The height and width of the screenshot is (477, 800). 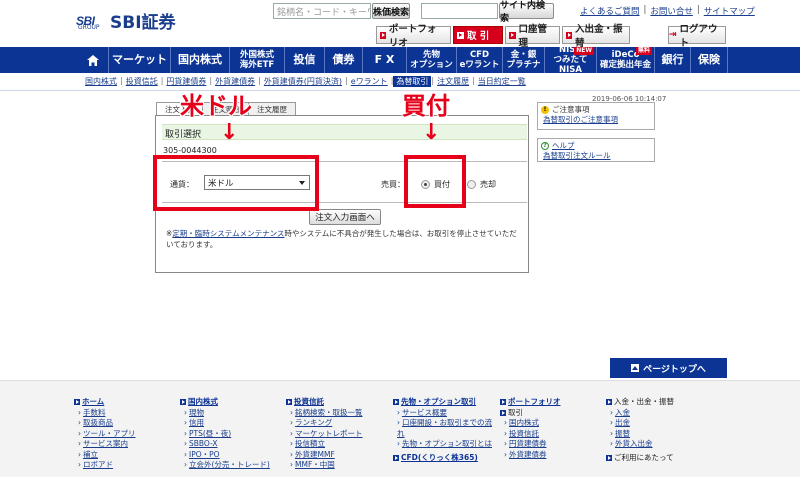 I want to click on footer-portfolio-link: ポートフォリオ, so click(x=530, y=402).